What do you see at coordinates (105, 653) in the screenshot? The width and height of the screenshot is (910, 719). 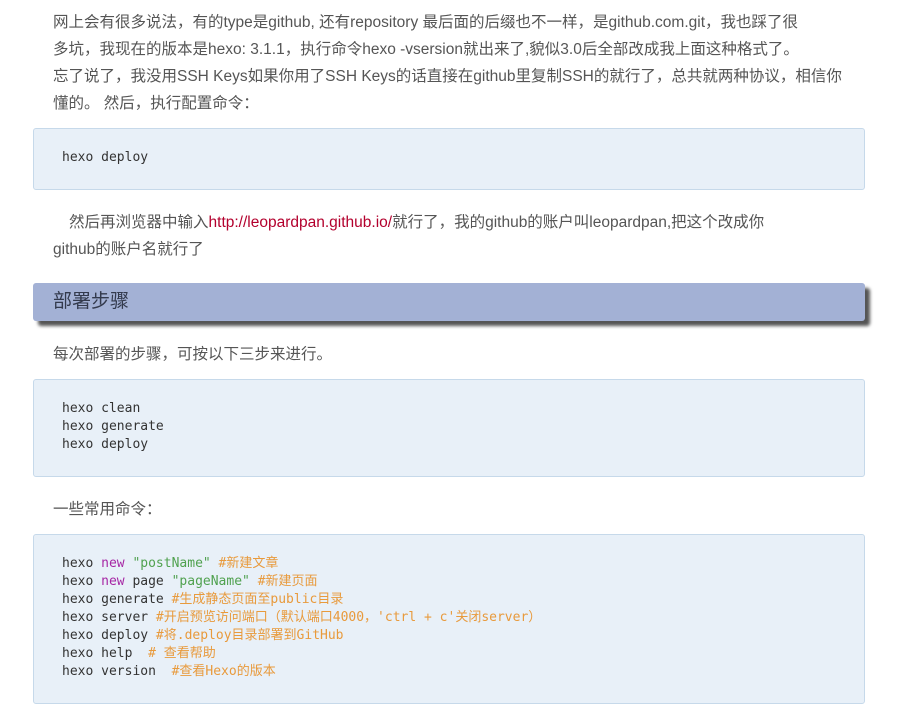 I see `code-command: hexo help` at bounding box center [105, 653].